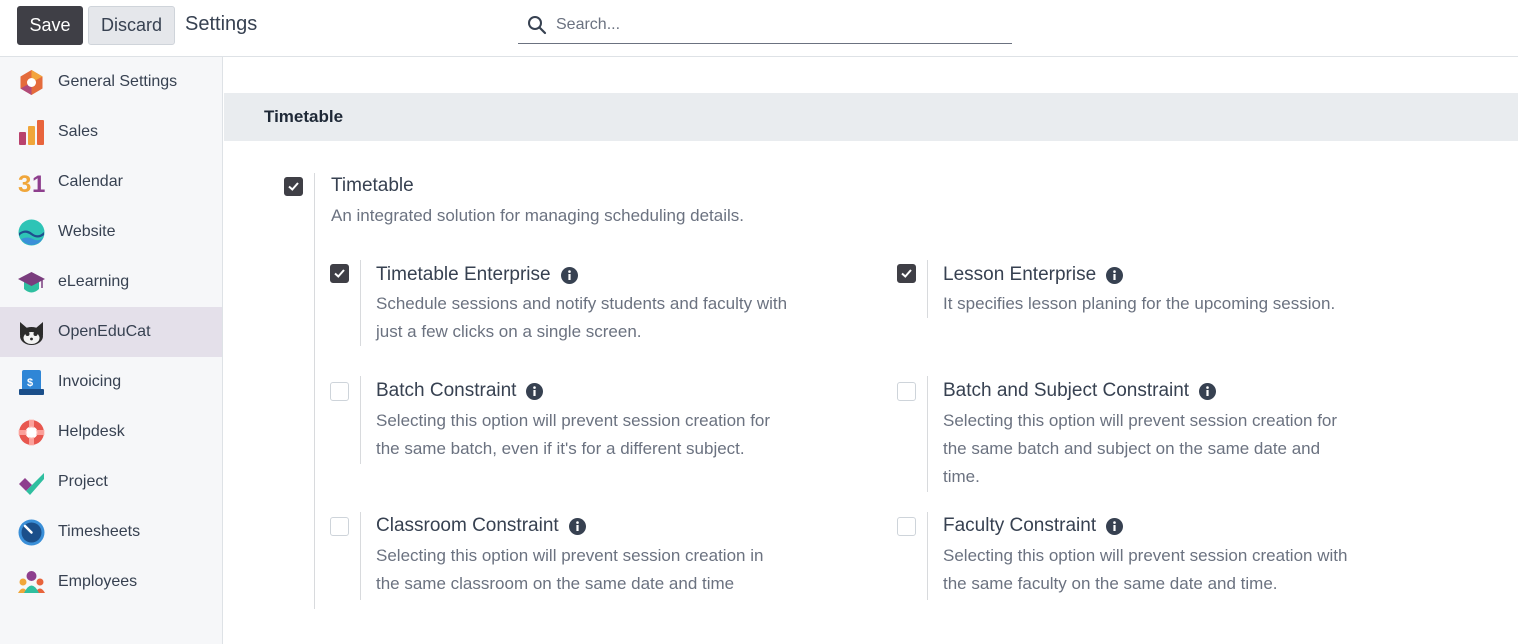 This screenshot has width=1518, height=644. What do you see at coordinates (90, 181) in the screenshot?
I see `sidebar-item-label: Calendar` at bounding box center [90, 181].